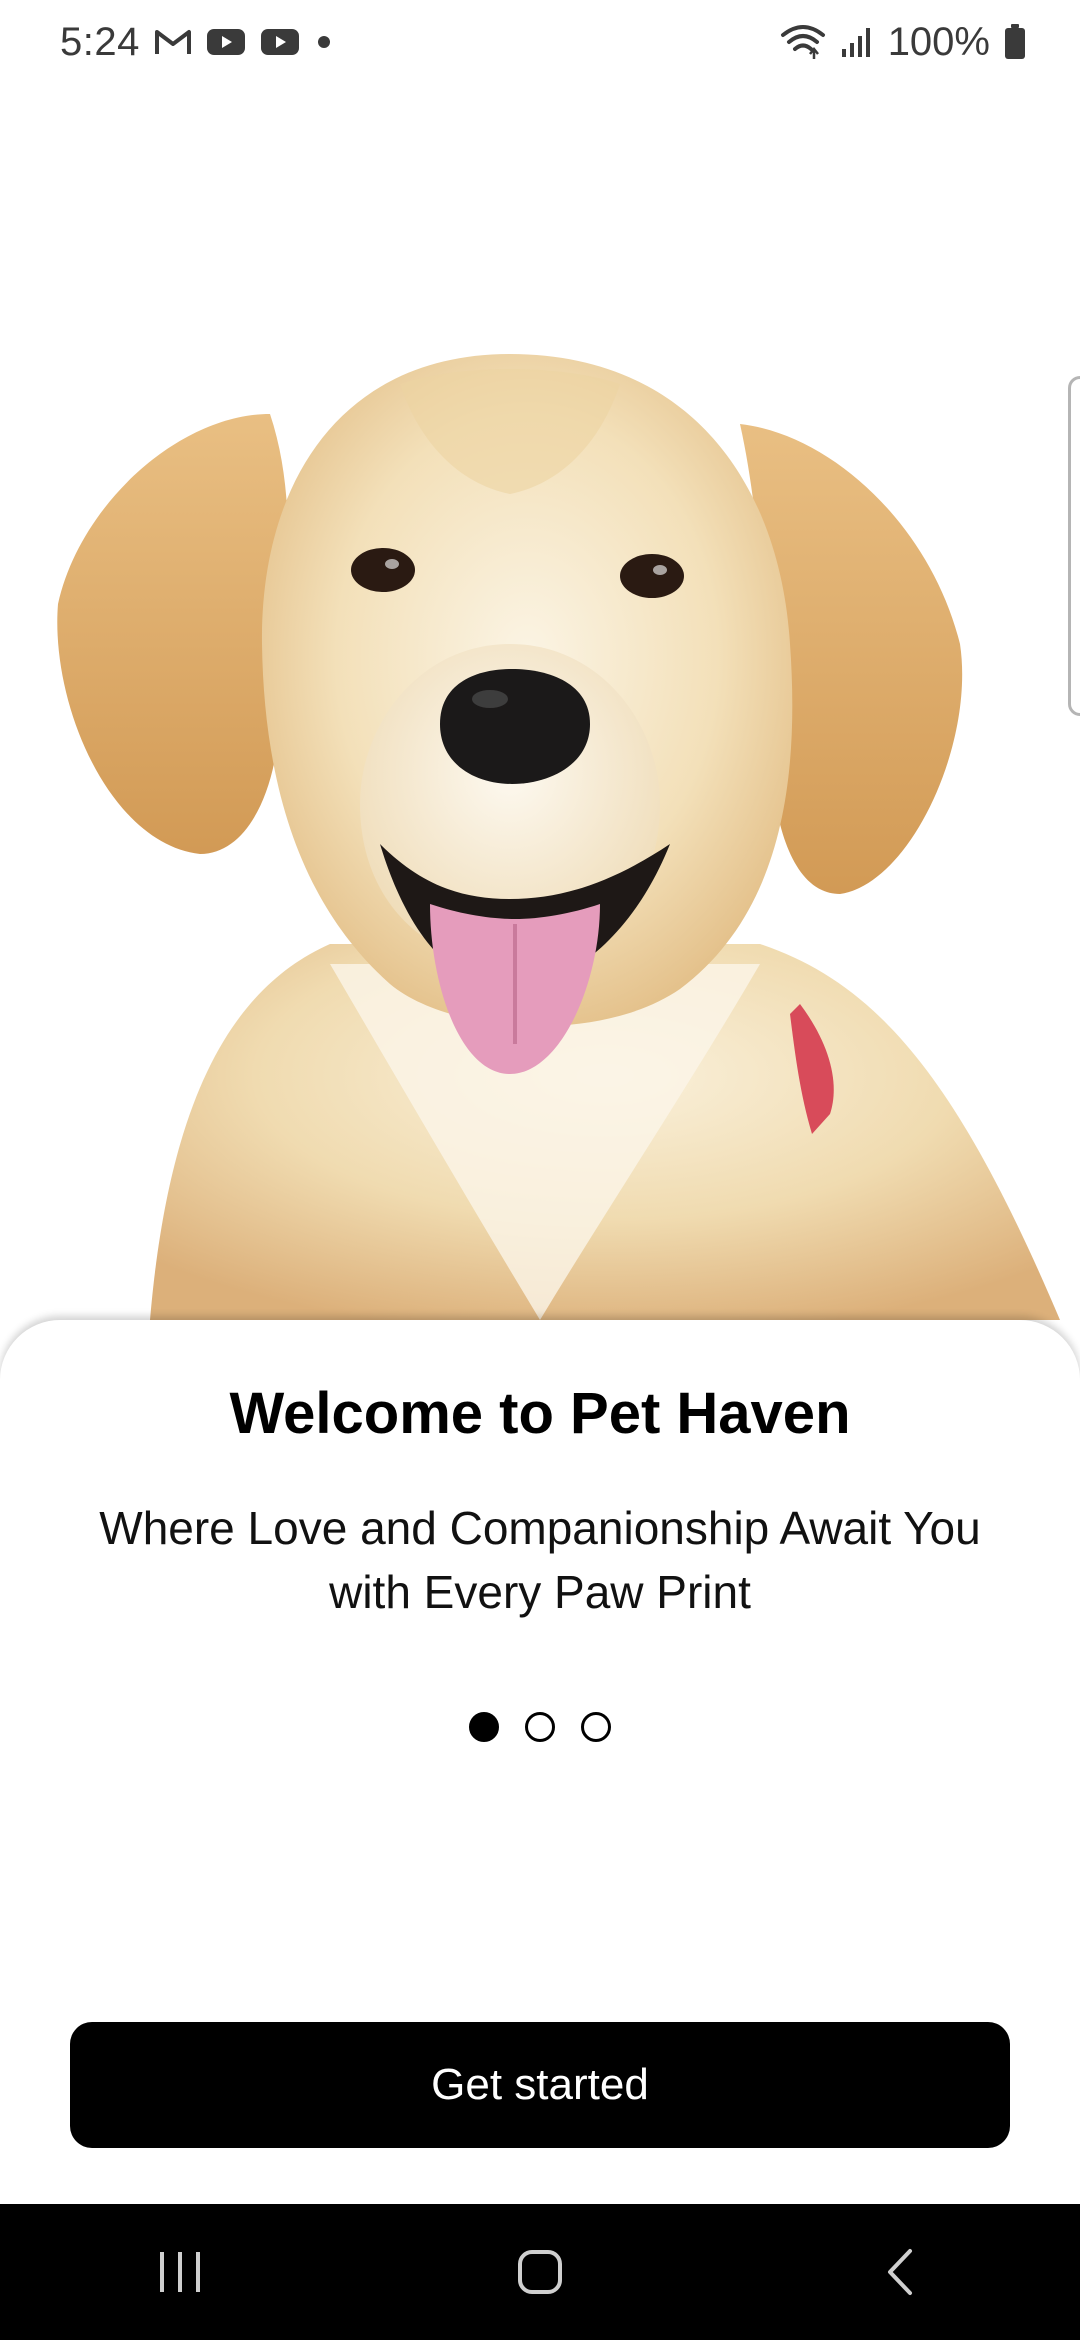  I want to click on status-time: 5:24, so click(100, 41).